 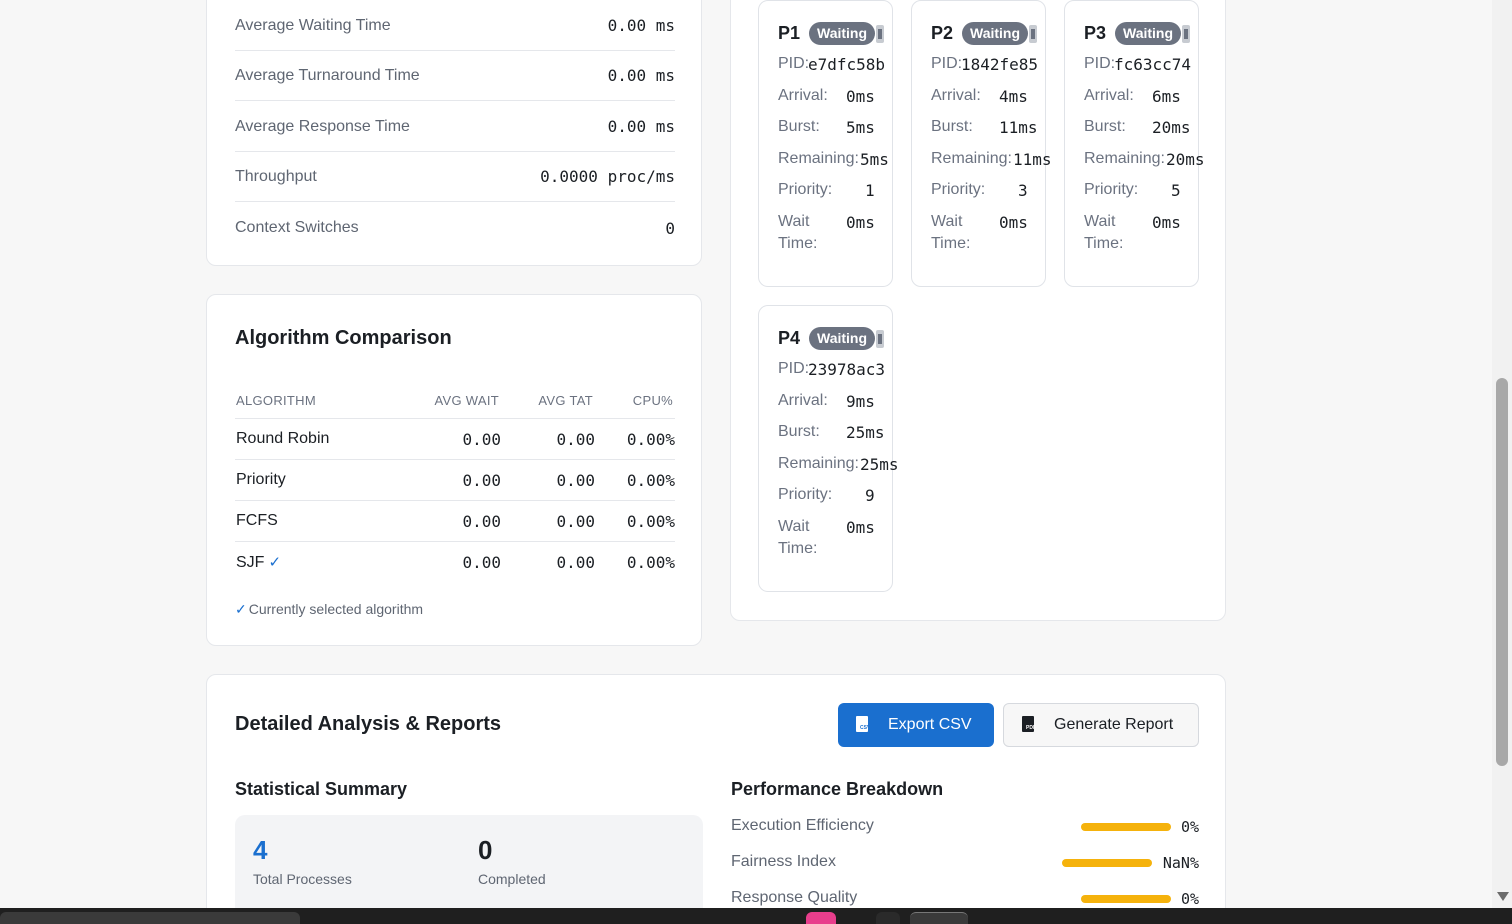 I want to click on total-processes-label: Total Processes, so click(x=302, y=879).